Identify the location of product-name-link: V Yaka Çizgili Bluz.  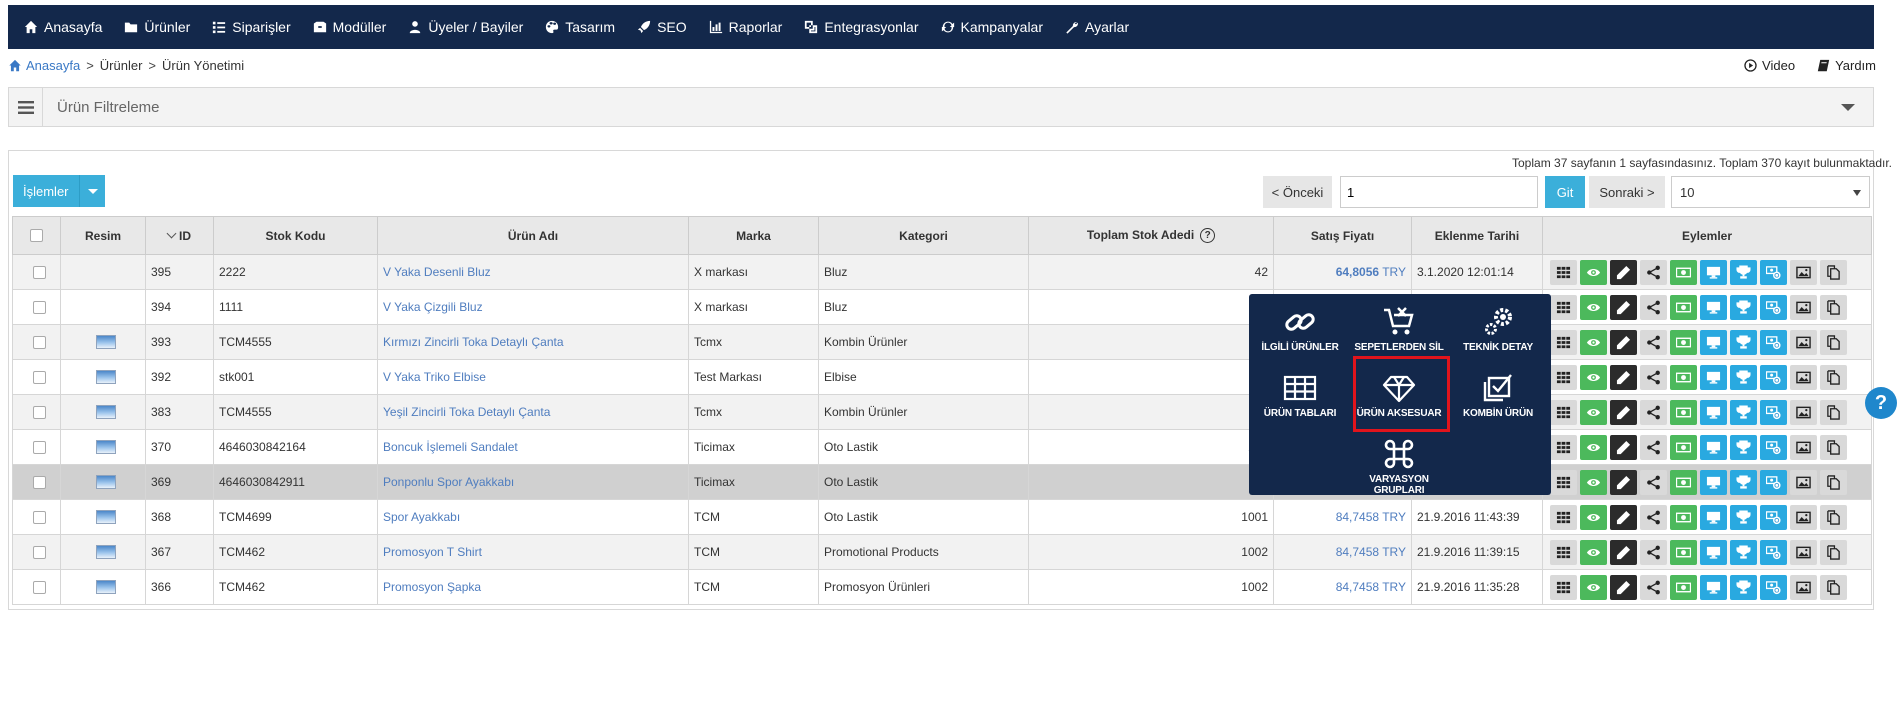
(433, 307).